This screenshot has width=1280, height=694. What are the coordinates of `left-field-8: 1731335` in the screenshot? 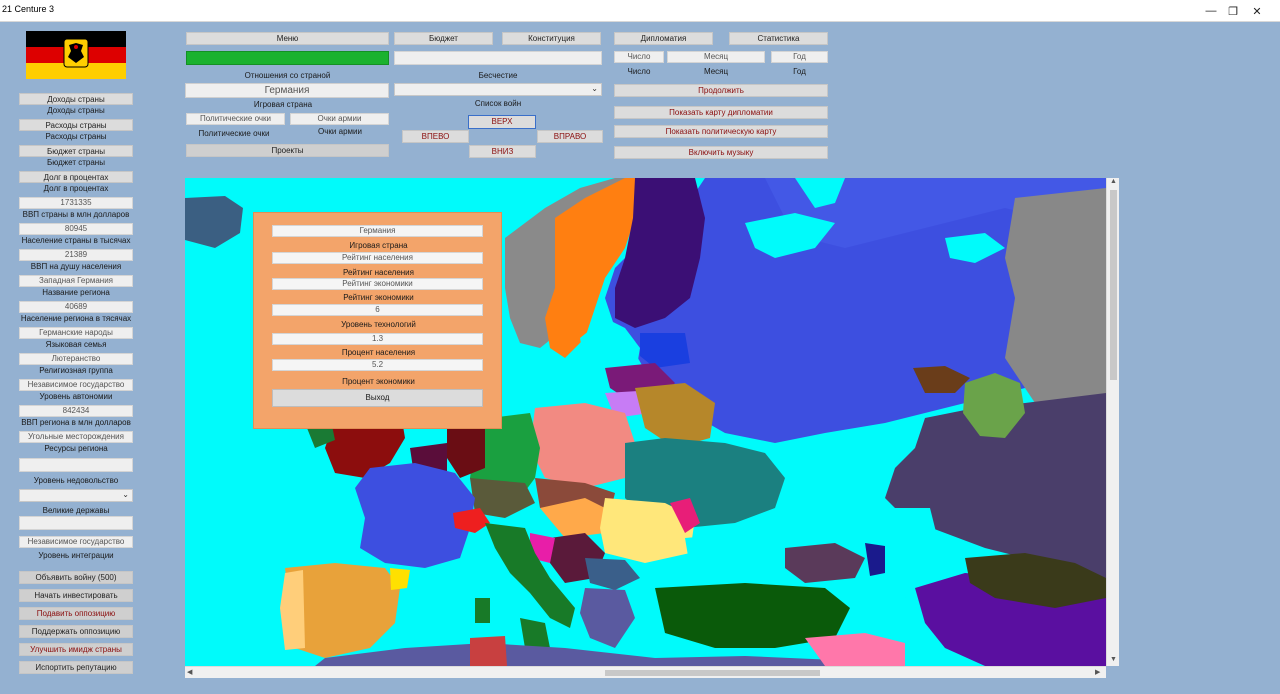 It's located at (76, 203).